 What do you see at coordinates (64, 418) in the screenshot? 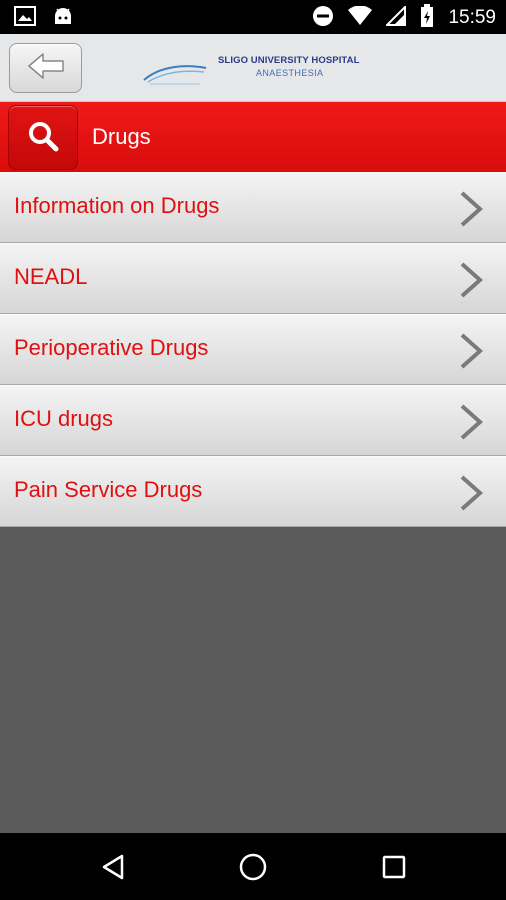
I see `list-item-label: ICU drugs` at bounding box center [64, 418].